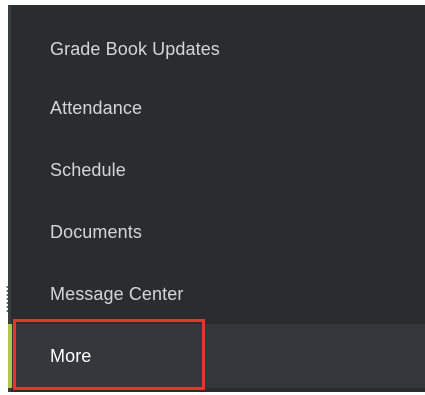  Describe the element at coordinates (10, 356) in the screenshot. I see `active-indicator` at that location.